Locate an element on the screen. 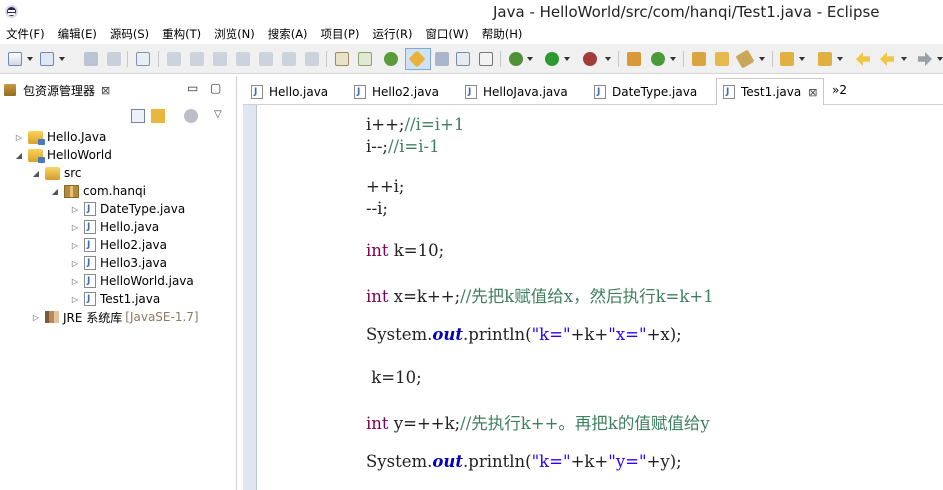 This screenshot has height=490, width=943. menu-refactor: 重构(T) is located at coordinates (181, 34).